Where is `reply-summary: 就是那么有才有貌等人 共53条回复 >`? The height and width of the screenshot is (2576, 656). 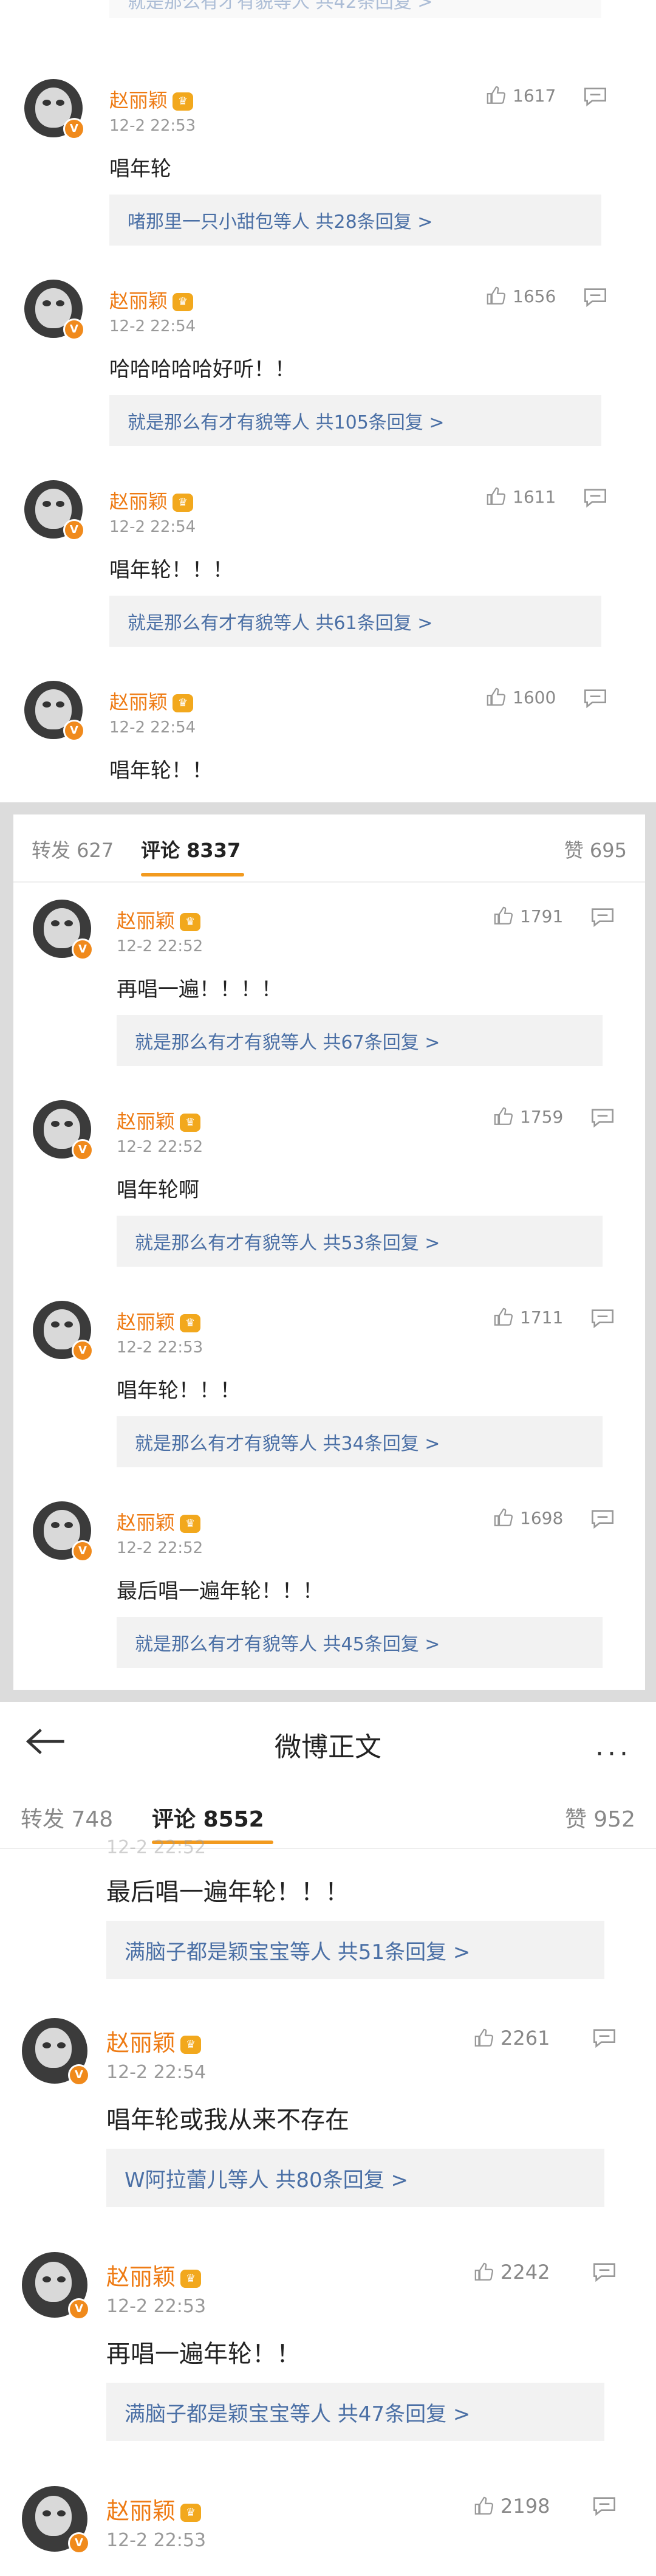 reply-summary: 就是那么有才有貌等人 共53条回复 > is located at coordinates (360, 1241).